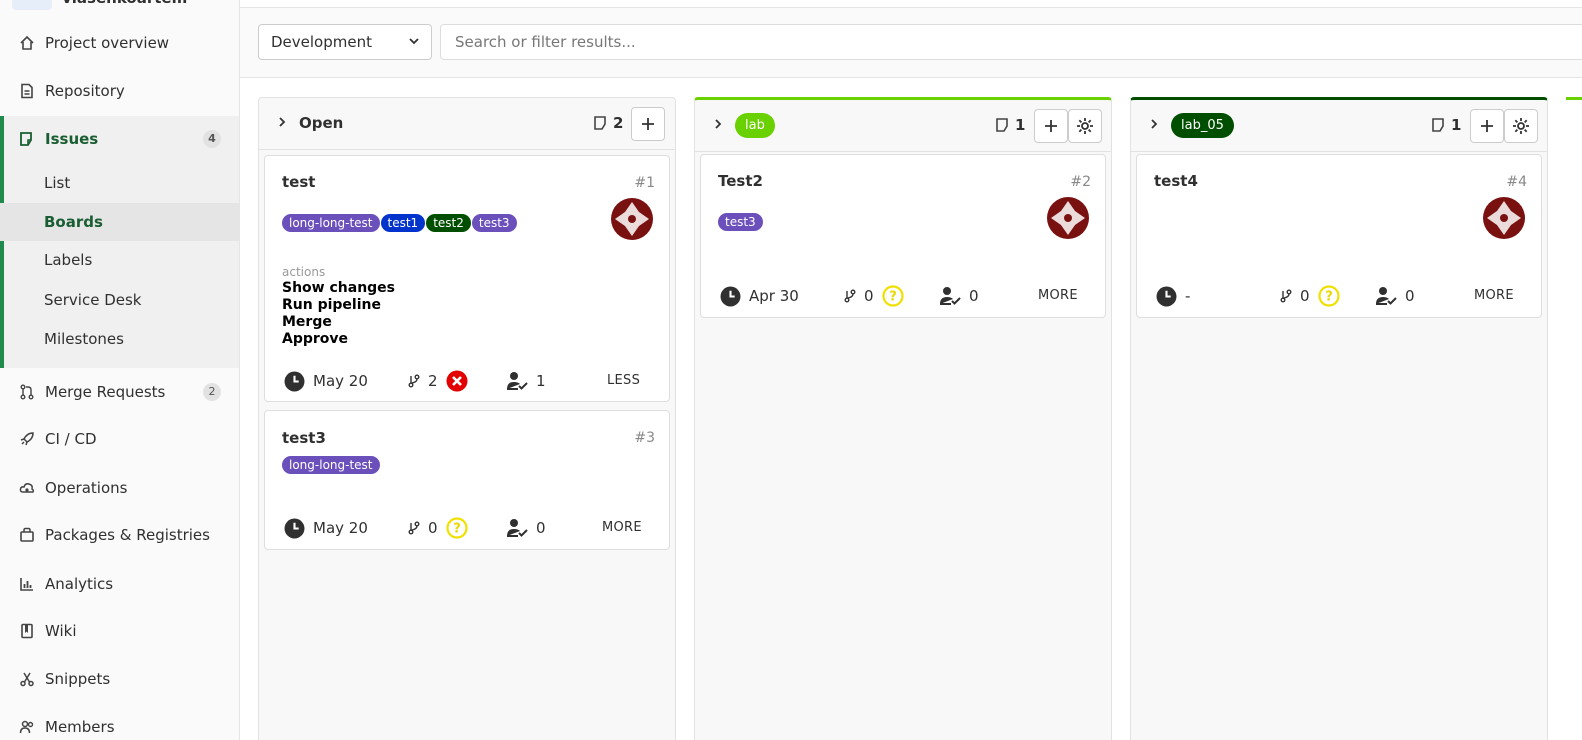 The image size is (1582, 740). I want to click on label-badge: test1, so click(403, 223).